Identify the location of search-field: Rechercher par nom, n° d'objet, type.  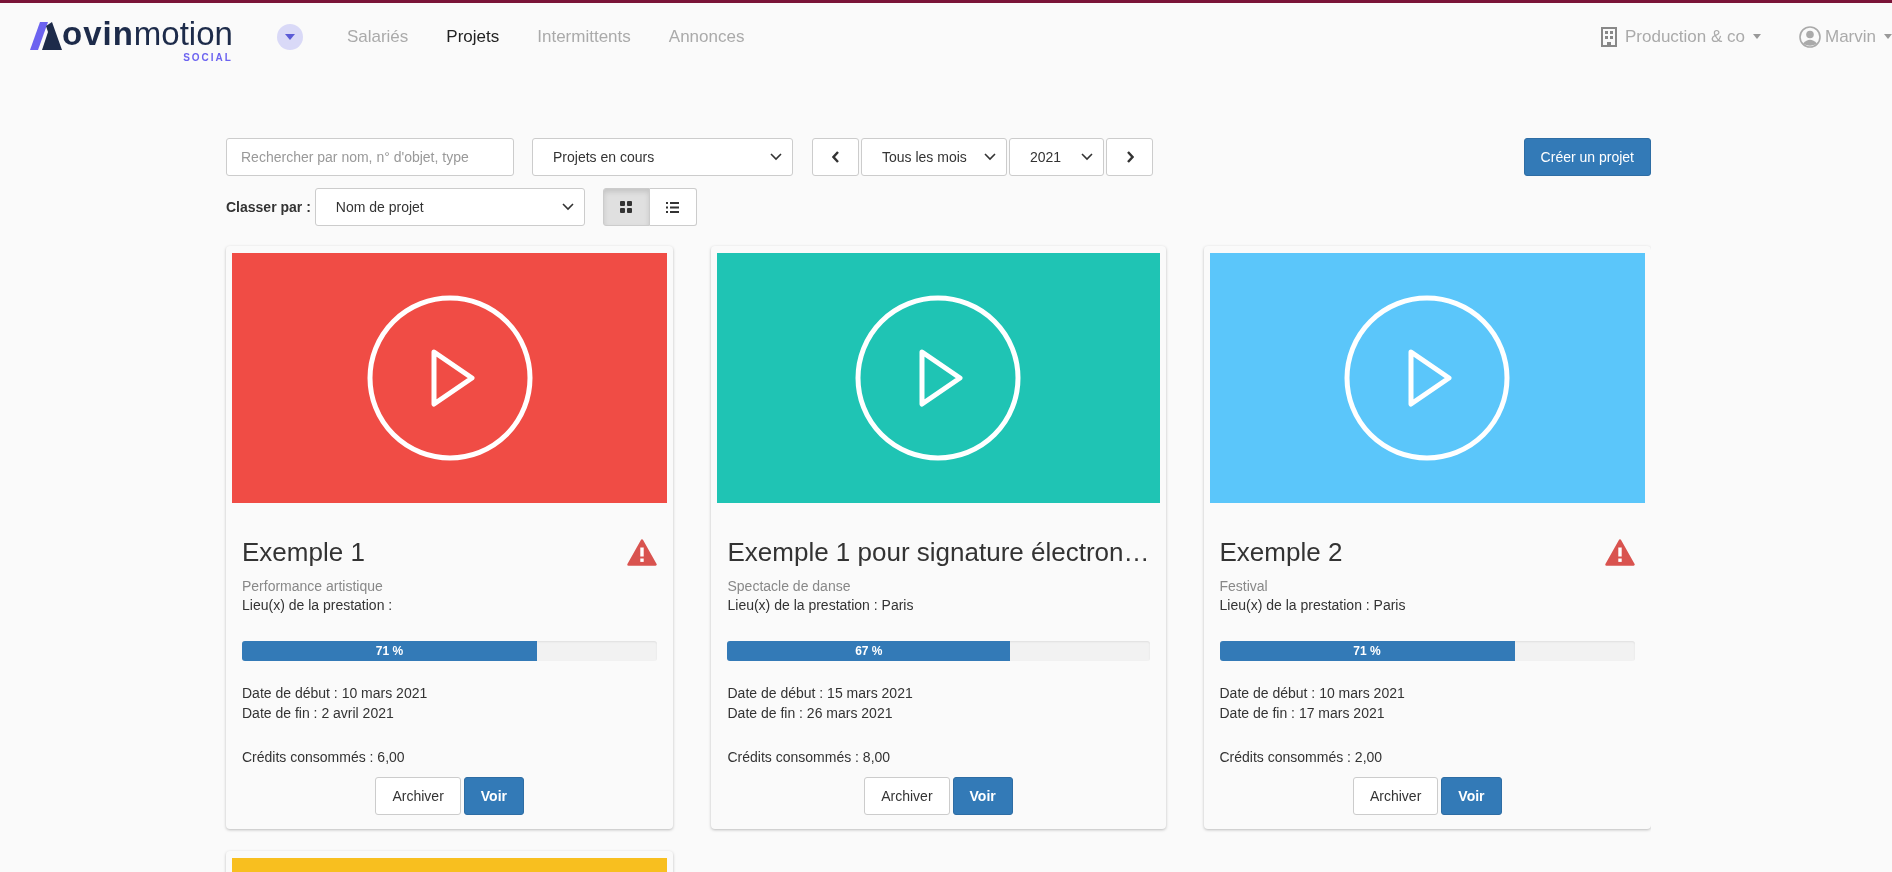
(370, 157).